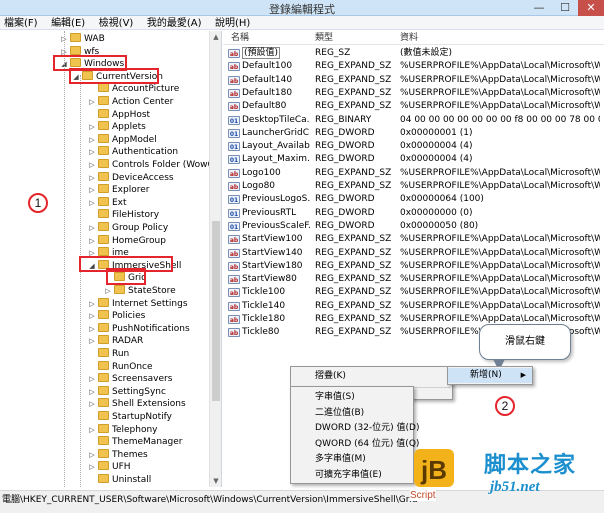 Image resolution: width=604 pixels, height=513 pixels. What do you see at coordinates (539, 8) in the screenshot?
I see `minimize-button: —` at bounding box center [539, 8].